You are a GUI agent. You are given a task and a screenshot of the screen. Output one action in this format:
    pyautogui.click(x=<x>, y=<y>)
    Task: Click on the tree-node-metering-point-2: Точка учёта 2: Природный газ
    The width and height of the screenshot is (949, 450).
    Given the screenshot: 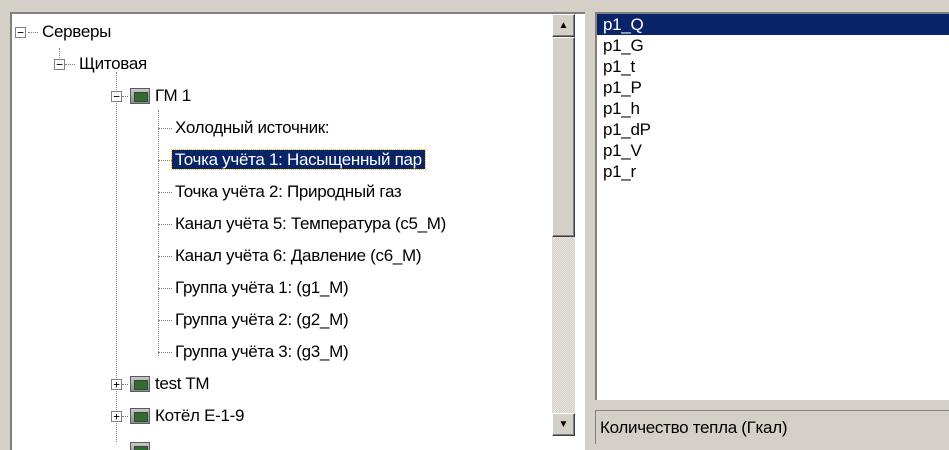 What is the action you would take?
    pyautogui.click(x=288, y=192)
    